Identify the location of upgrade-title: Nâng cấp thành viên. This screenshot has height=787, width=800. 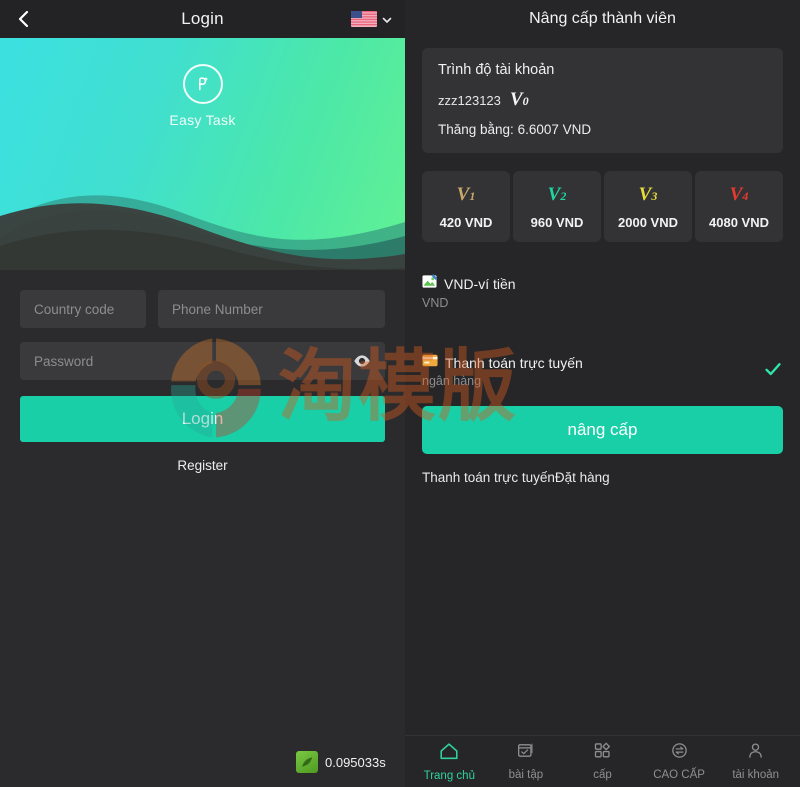
(602, 18).